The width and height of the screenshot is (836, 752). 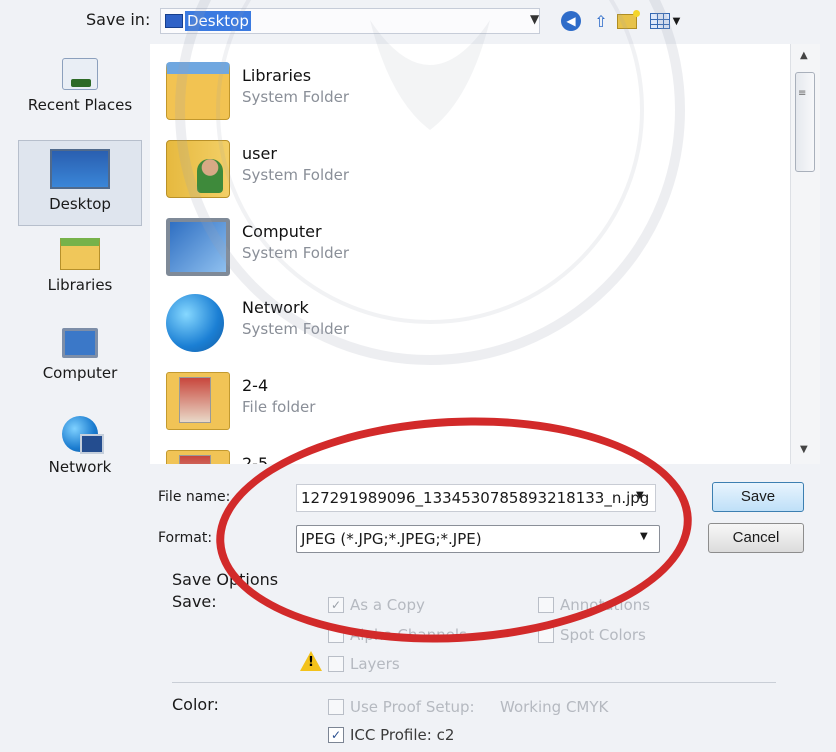 What do you see at coordinates (440, 248) in the screenshot?
I see `list-item: Computer System Folder` at bounding box center [440, 248].